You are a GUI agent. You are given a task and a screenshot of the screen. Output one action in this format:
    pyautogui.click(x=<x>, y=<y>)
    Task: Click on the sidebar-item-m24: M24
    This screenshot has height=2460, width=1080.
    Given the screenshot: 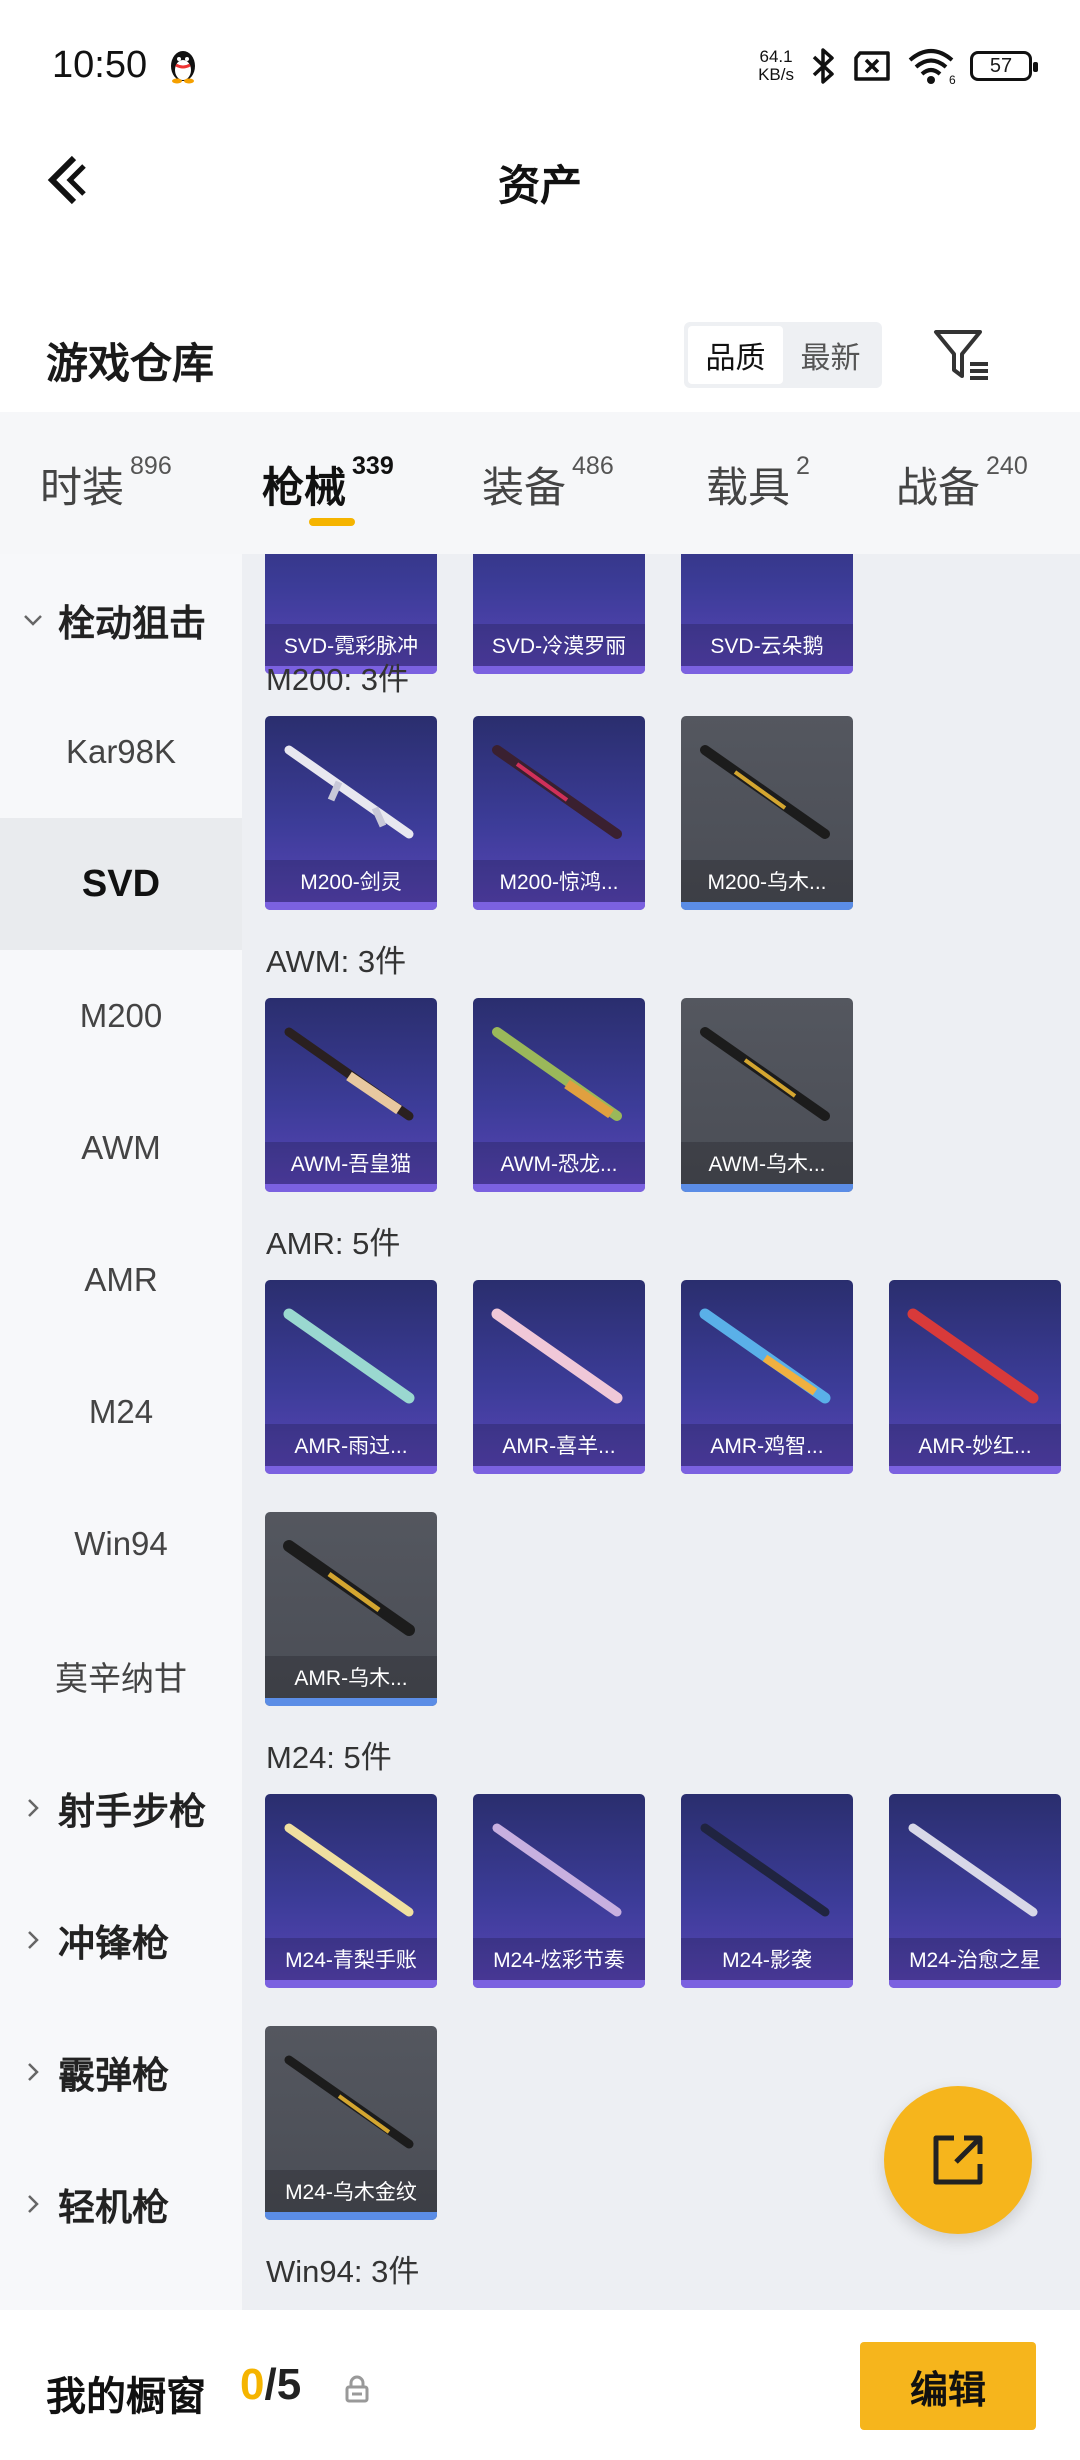 What is the action you would take?
    pyautogui.click(x=121, y=1412)
    